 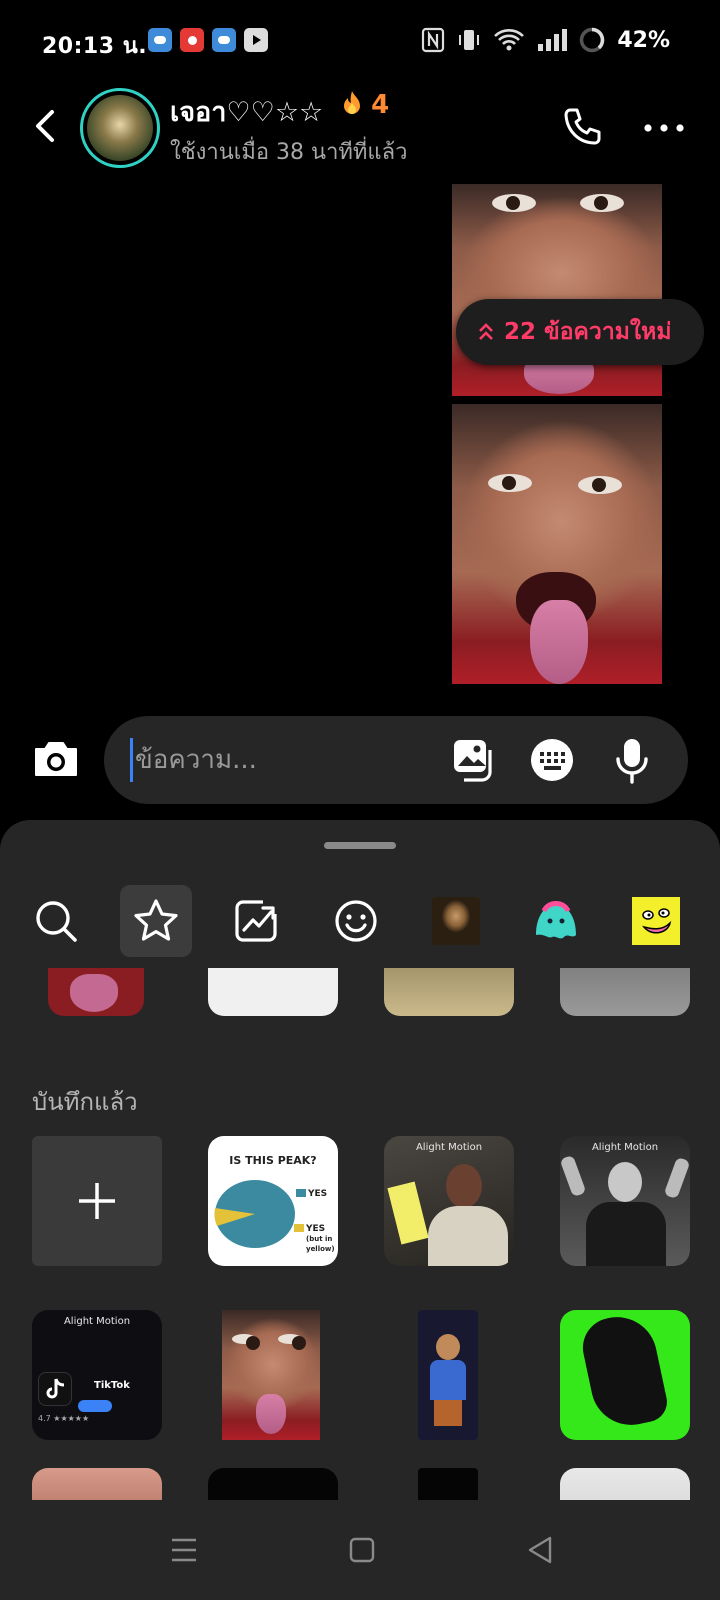 I want to click on yellow-face-pack-icon, so click(x=656, y=921).